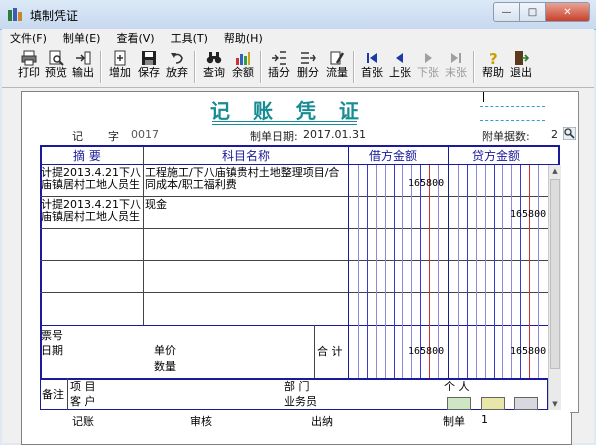 This screenshot has width=596, height=445. Describe the element at coordinates (135, 38) in the screenshot. I see `menu-view: 查看(V)` at that location.